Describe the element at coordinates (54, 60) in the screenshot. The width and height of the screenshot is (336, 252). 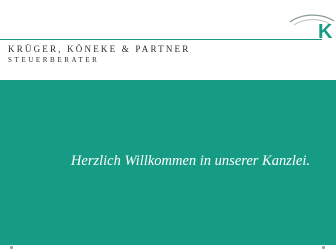
I see `firm-subtitle: STEUERBERATER` at that location.